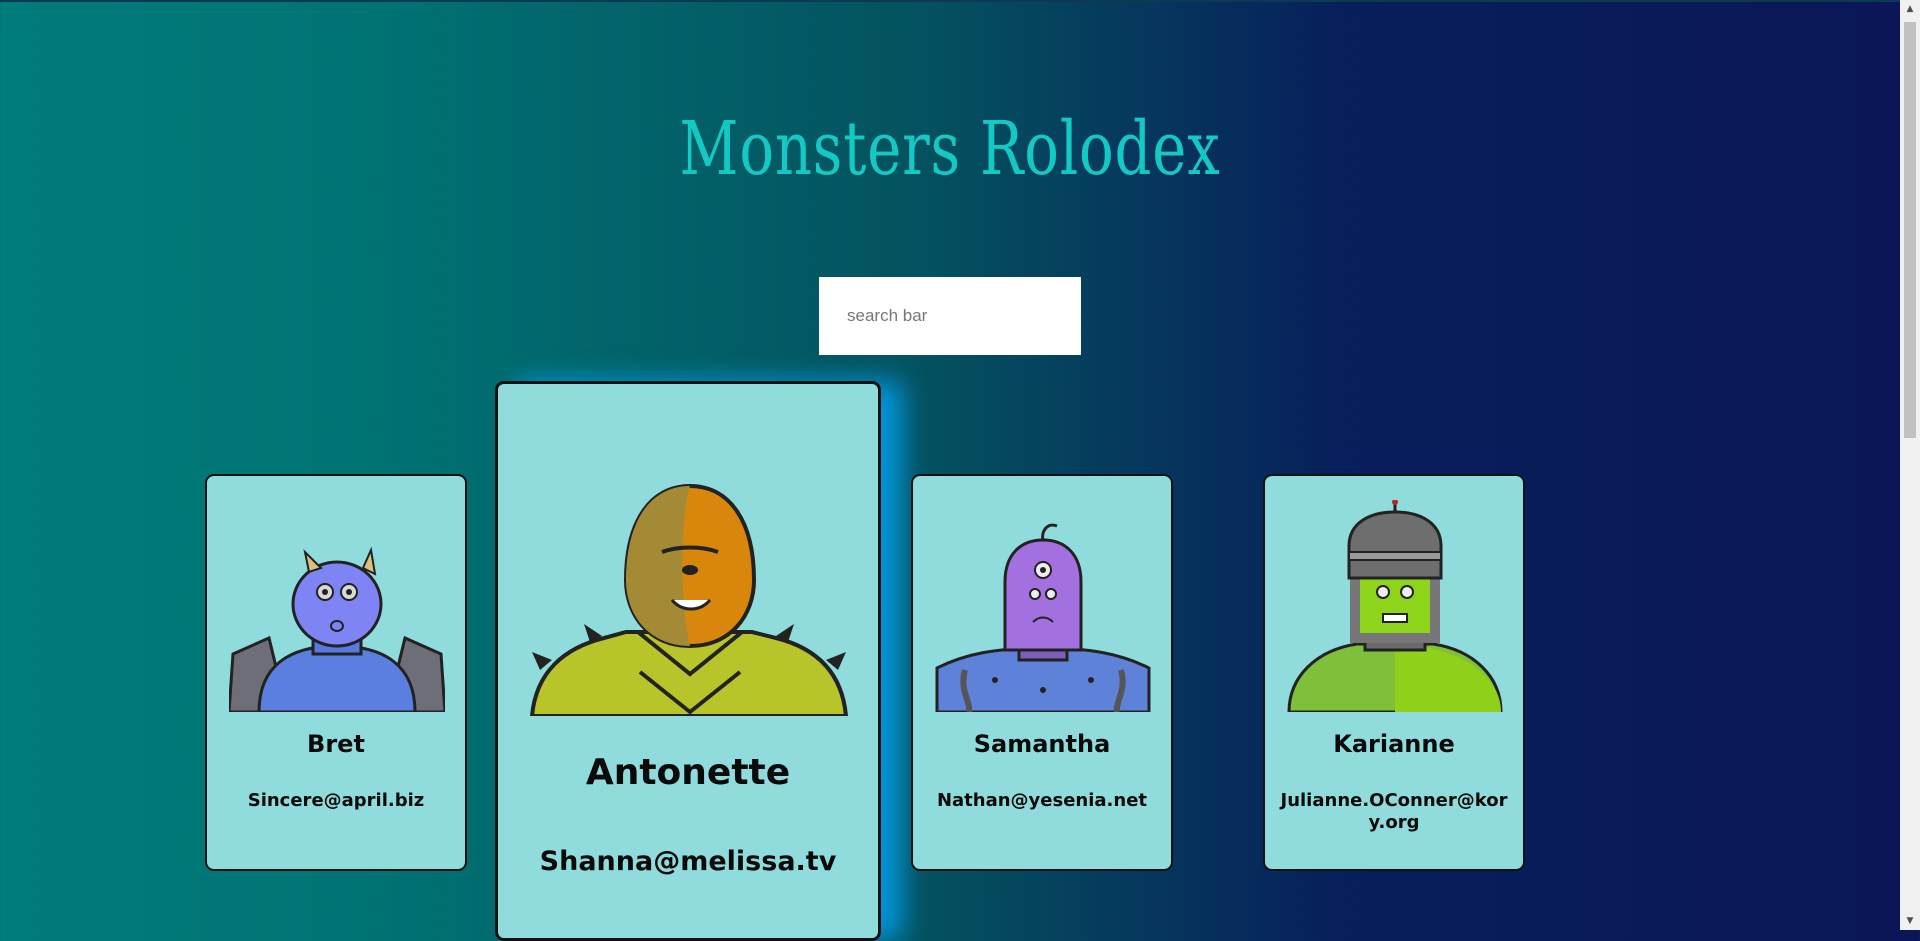 The height and width of the screenshot is (941, 1920). I want to click on chevron-up-icon: ▲, so click(1910, 9).